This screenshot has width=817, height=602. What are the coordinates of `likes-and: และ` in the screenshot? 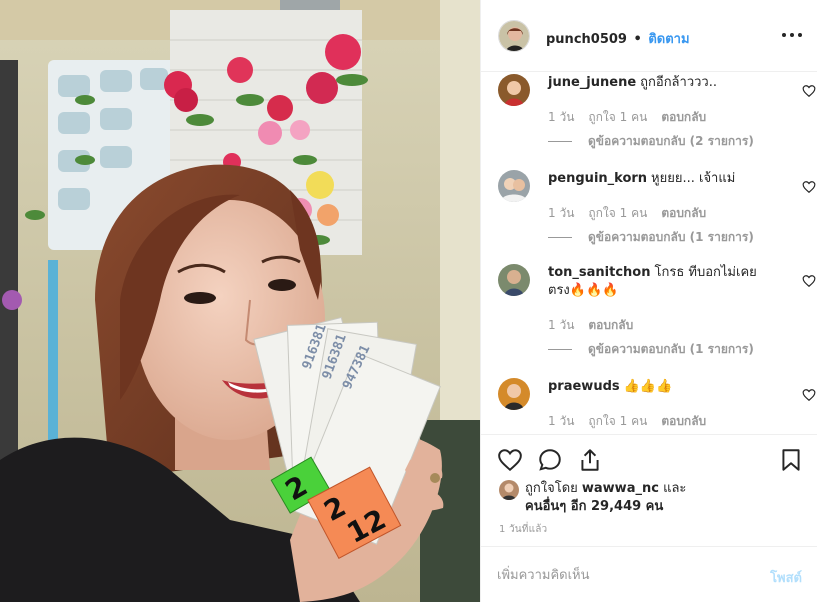 It's located at (675, 488).